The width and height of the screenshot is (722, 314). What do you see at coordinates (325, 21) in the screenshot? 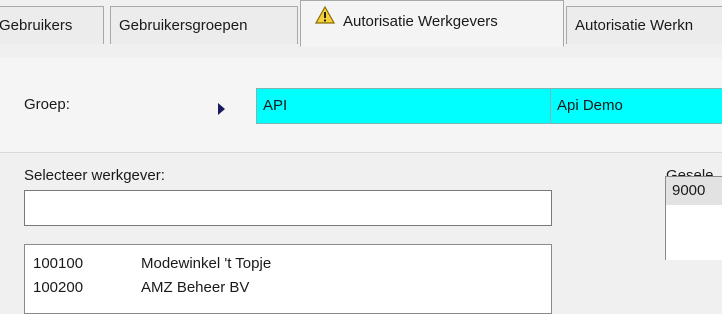
I see `warning-icon` at bounding box center [325, 21].